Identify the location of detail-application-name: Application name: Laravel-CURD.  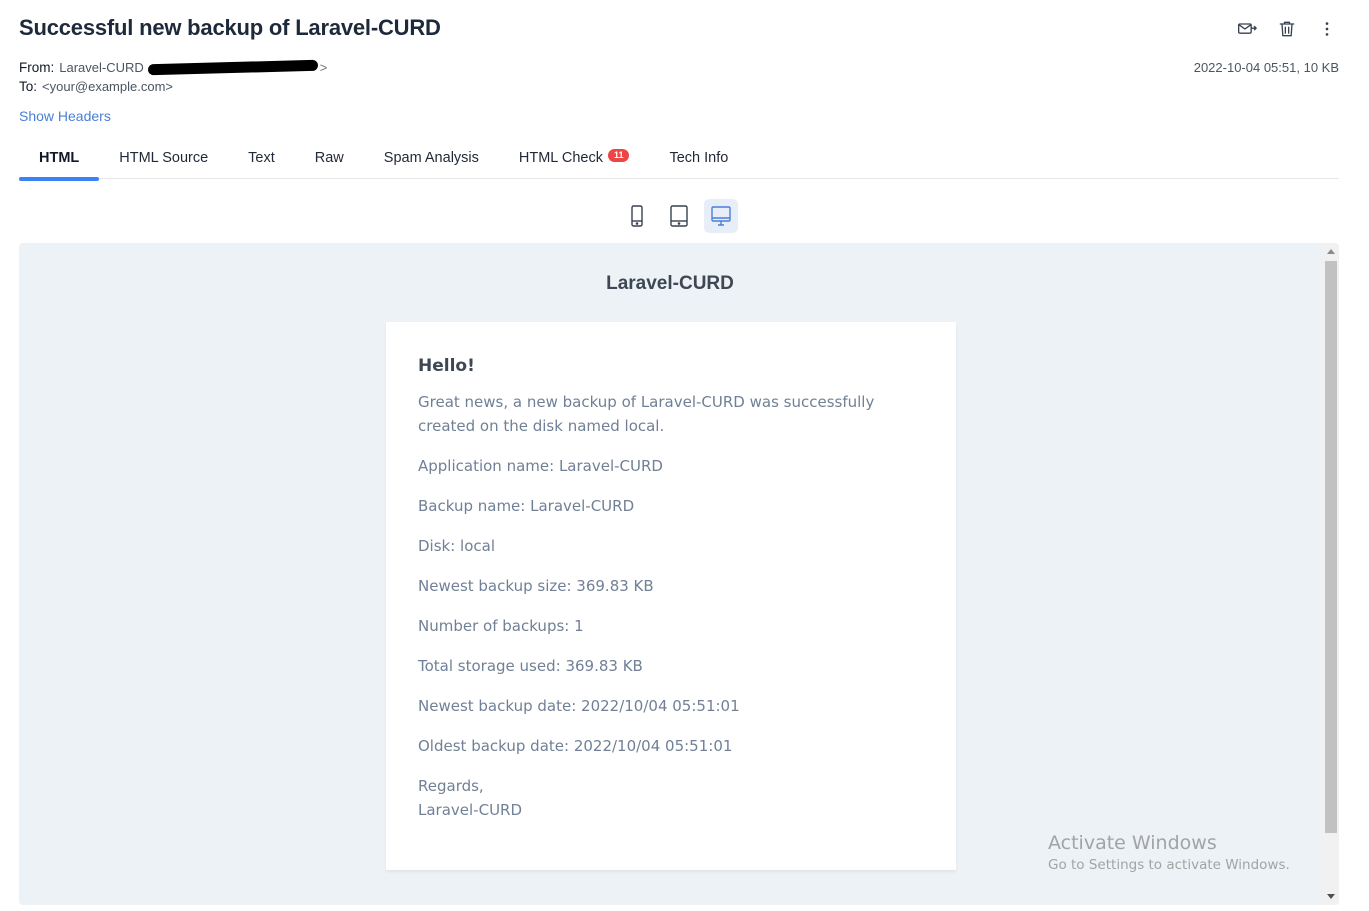
(540, 466).